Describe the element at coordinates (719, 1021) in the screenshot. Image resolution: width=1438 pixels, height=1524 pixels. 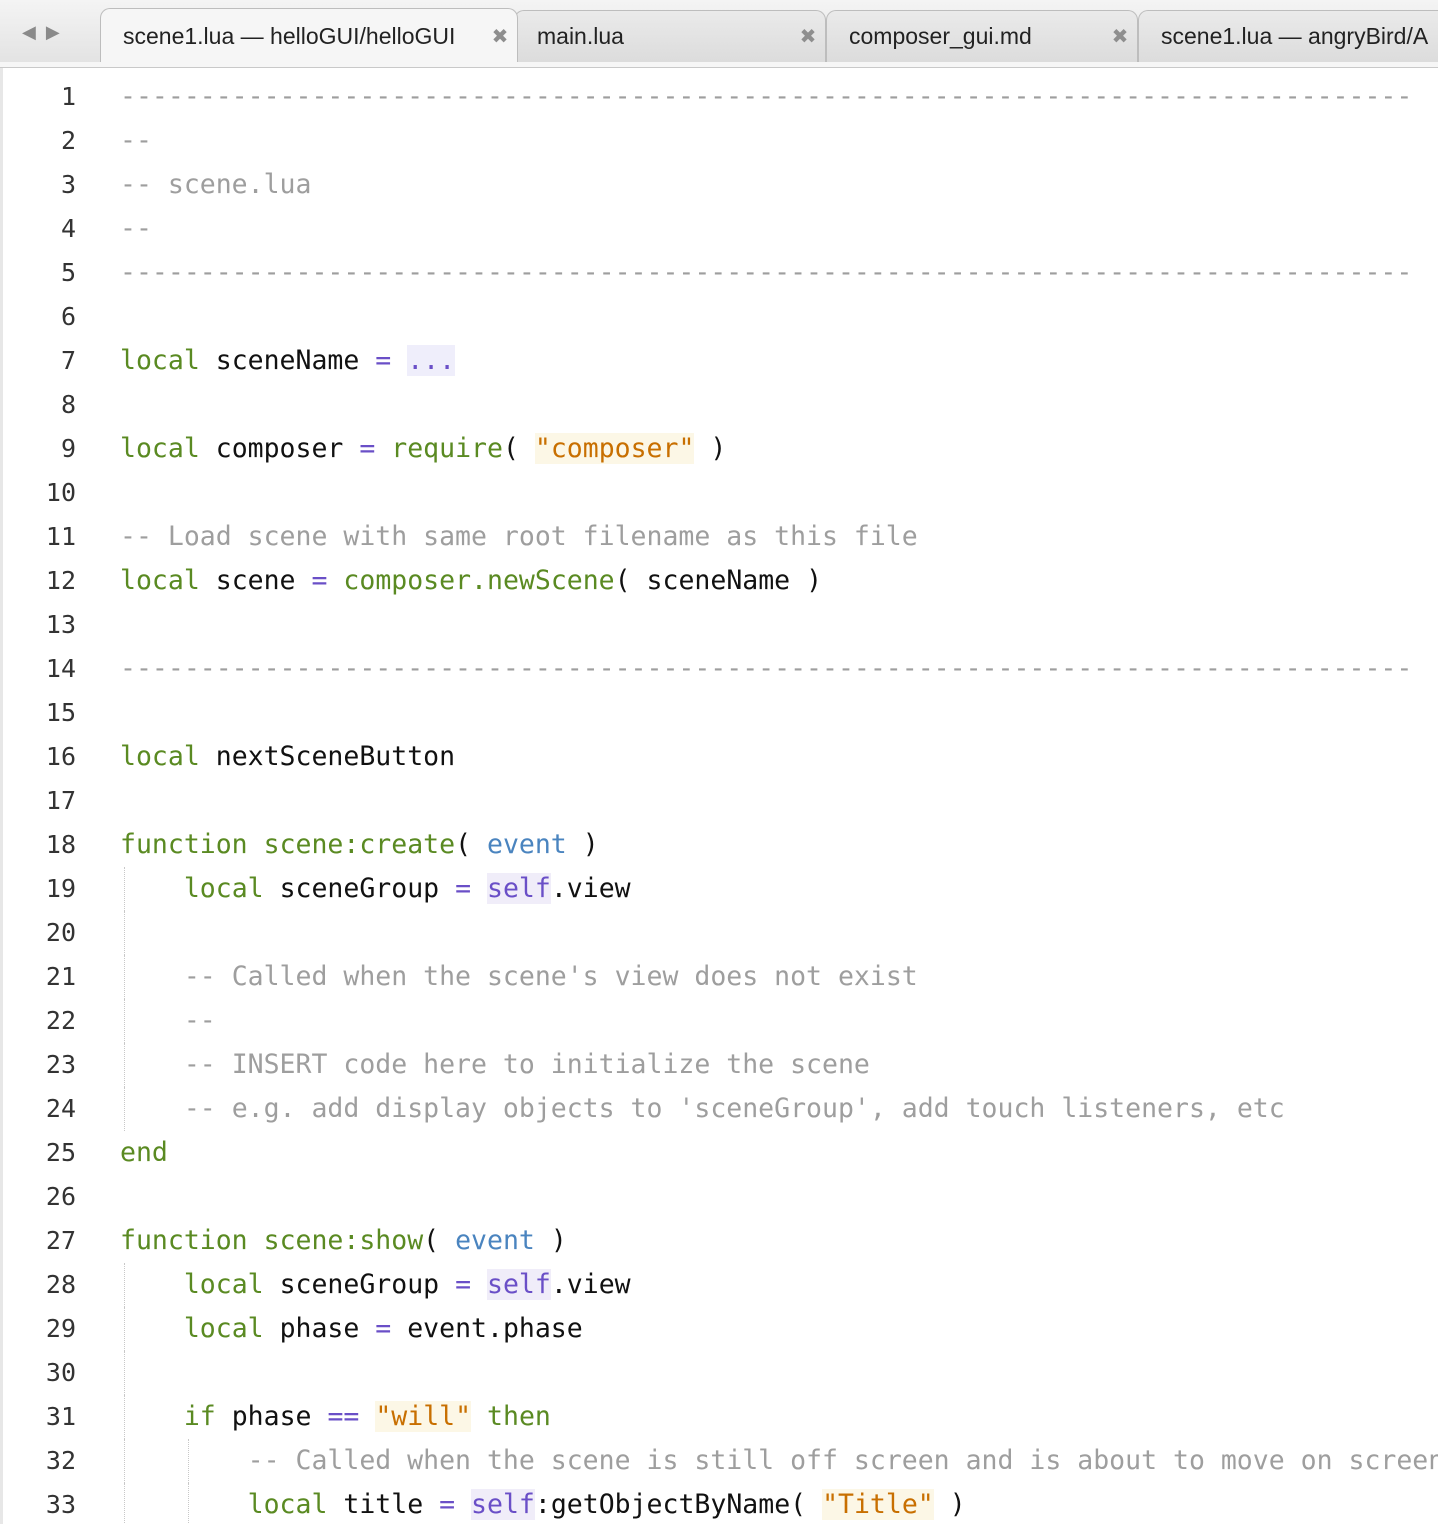
I see `code-line: 22 --` at that location.